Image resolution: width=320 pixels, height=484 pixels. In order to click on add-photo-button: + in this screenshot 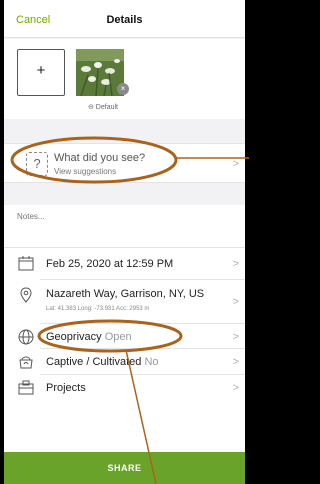, I will do `click(41, 72)`.